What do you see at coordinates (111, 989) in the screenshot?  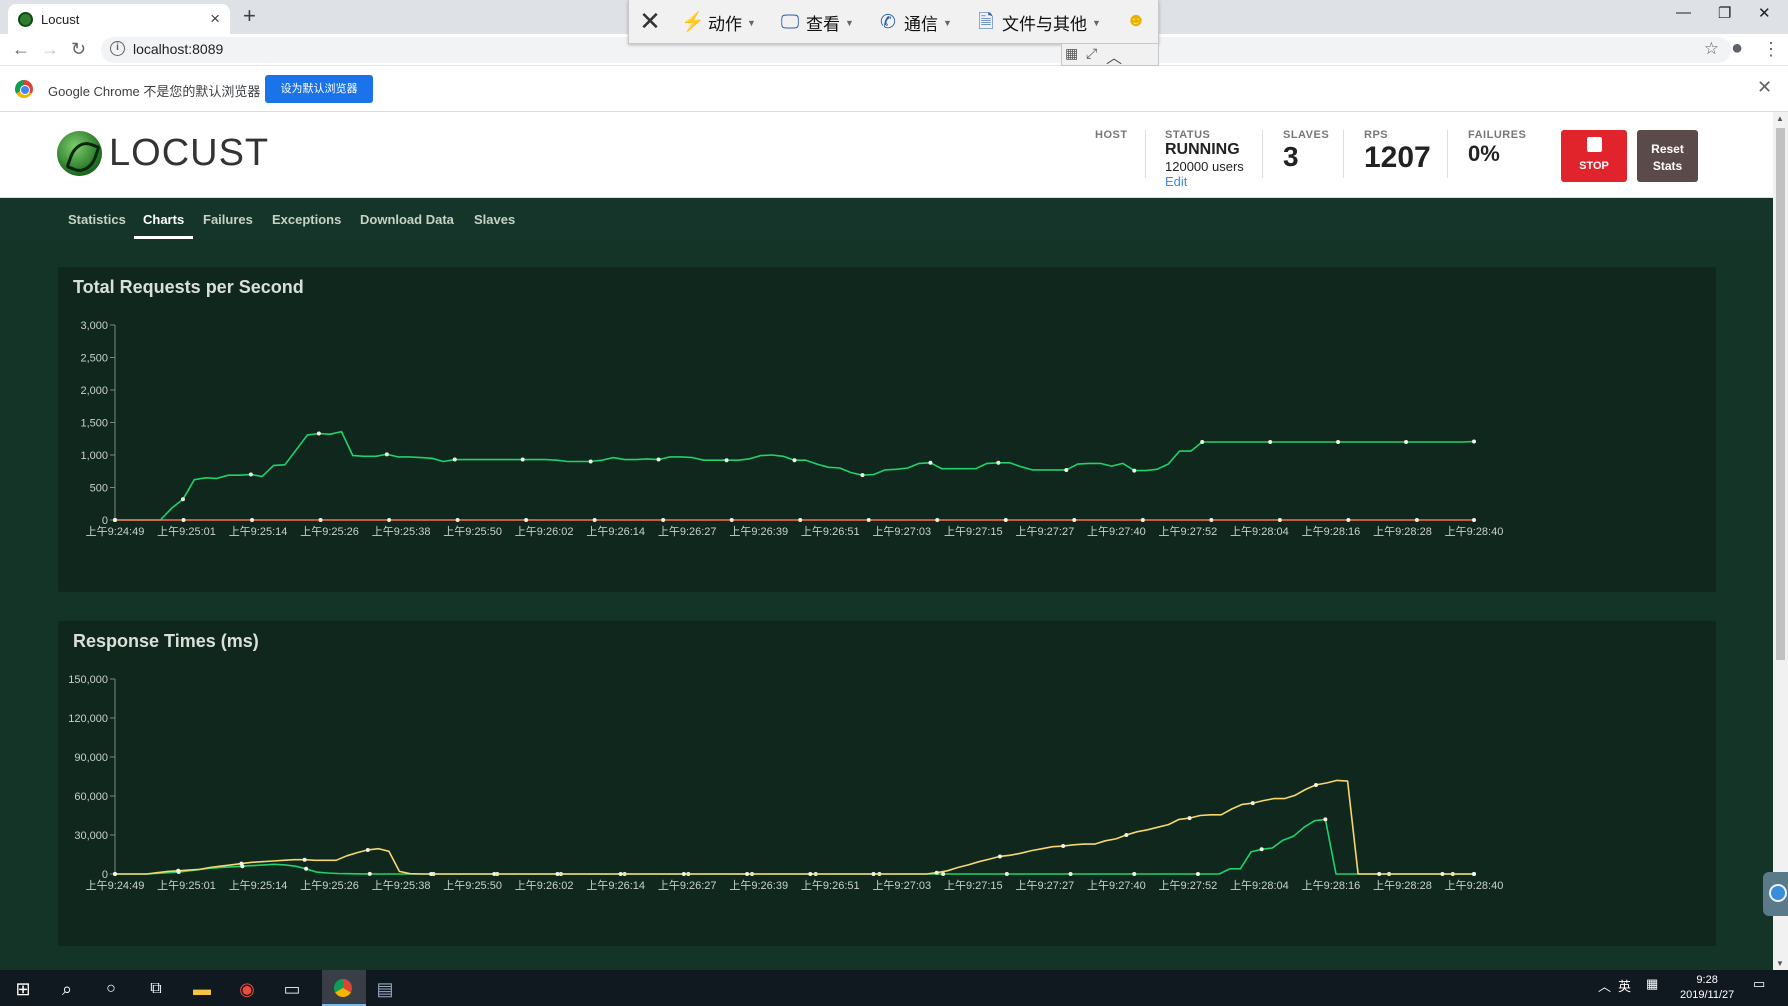 I see `cortana-icon: ○` at bounding box center [111, 989].